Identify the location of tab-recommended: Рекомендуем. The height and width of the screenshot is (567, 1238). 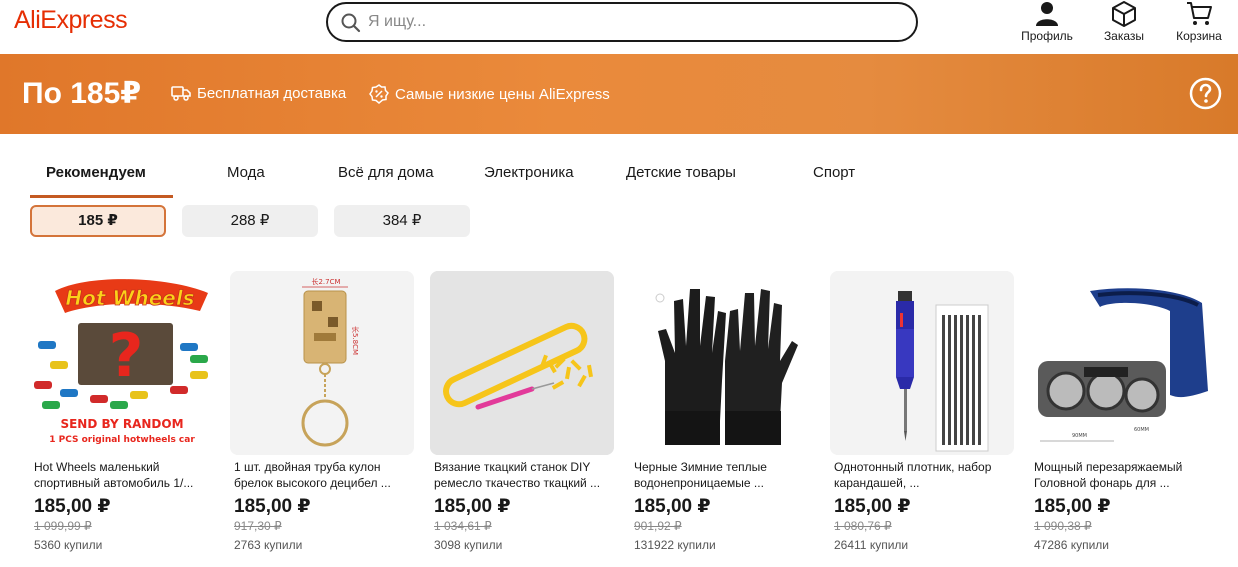
(96, 172).